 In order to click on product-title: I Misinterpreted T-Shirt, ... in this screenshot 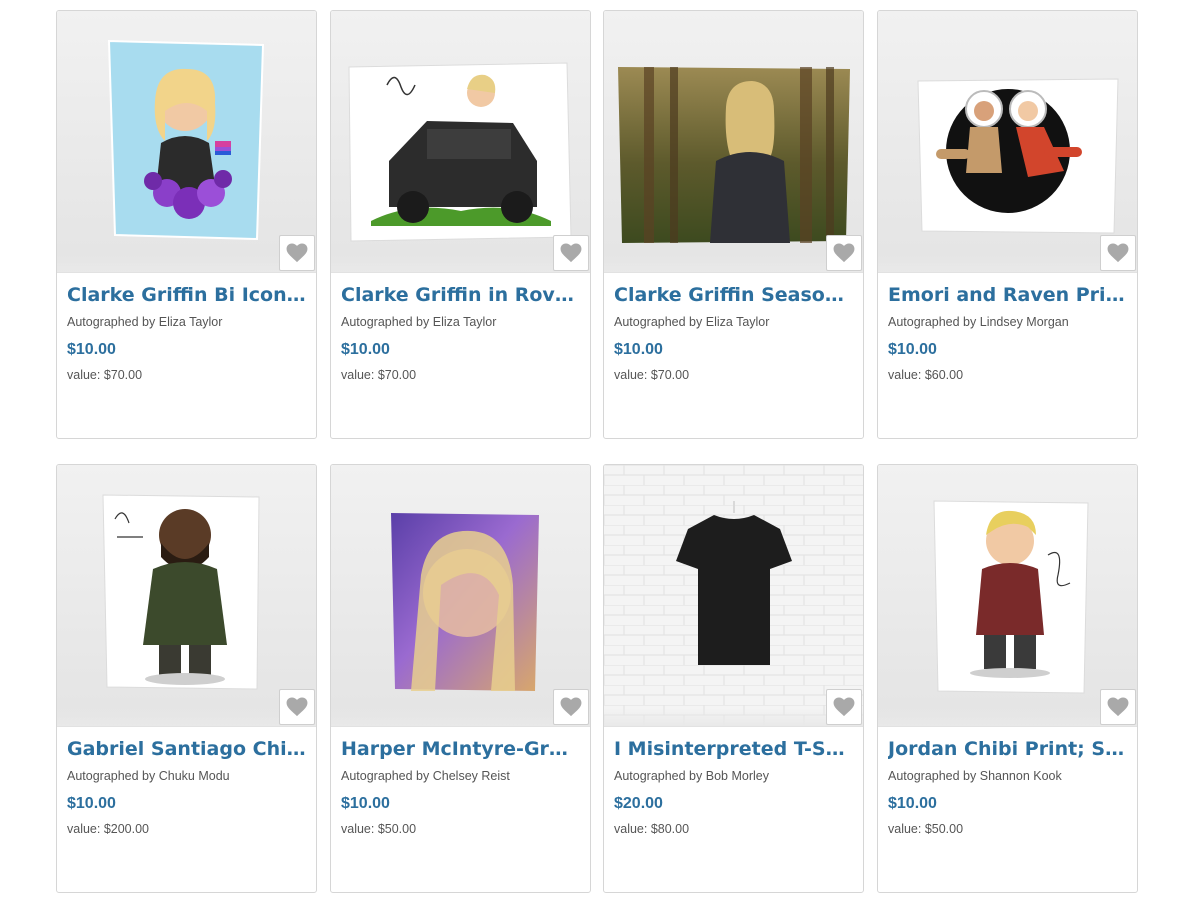, I will do `click(733, 749)`.